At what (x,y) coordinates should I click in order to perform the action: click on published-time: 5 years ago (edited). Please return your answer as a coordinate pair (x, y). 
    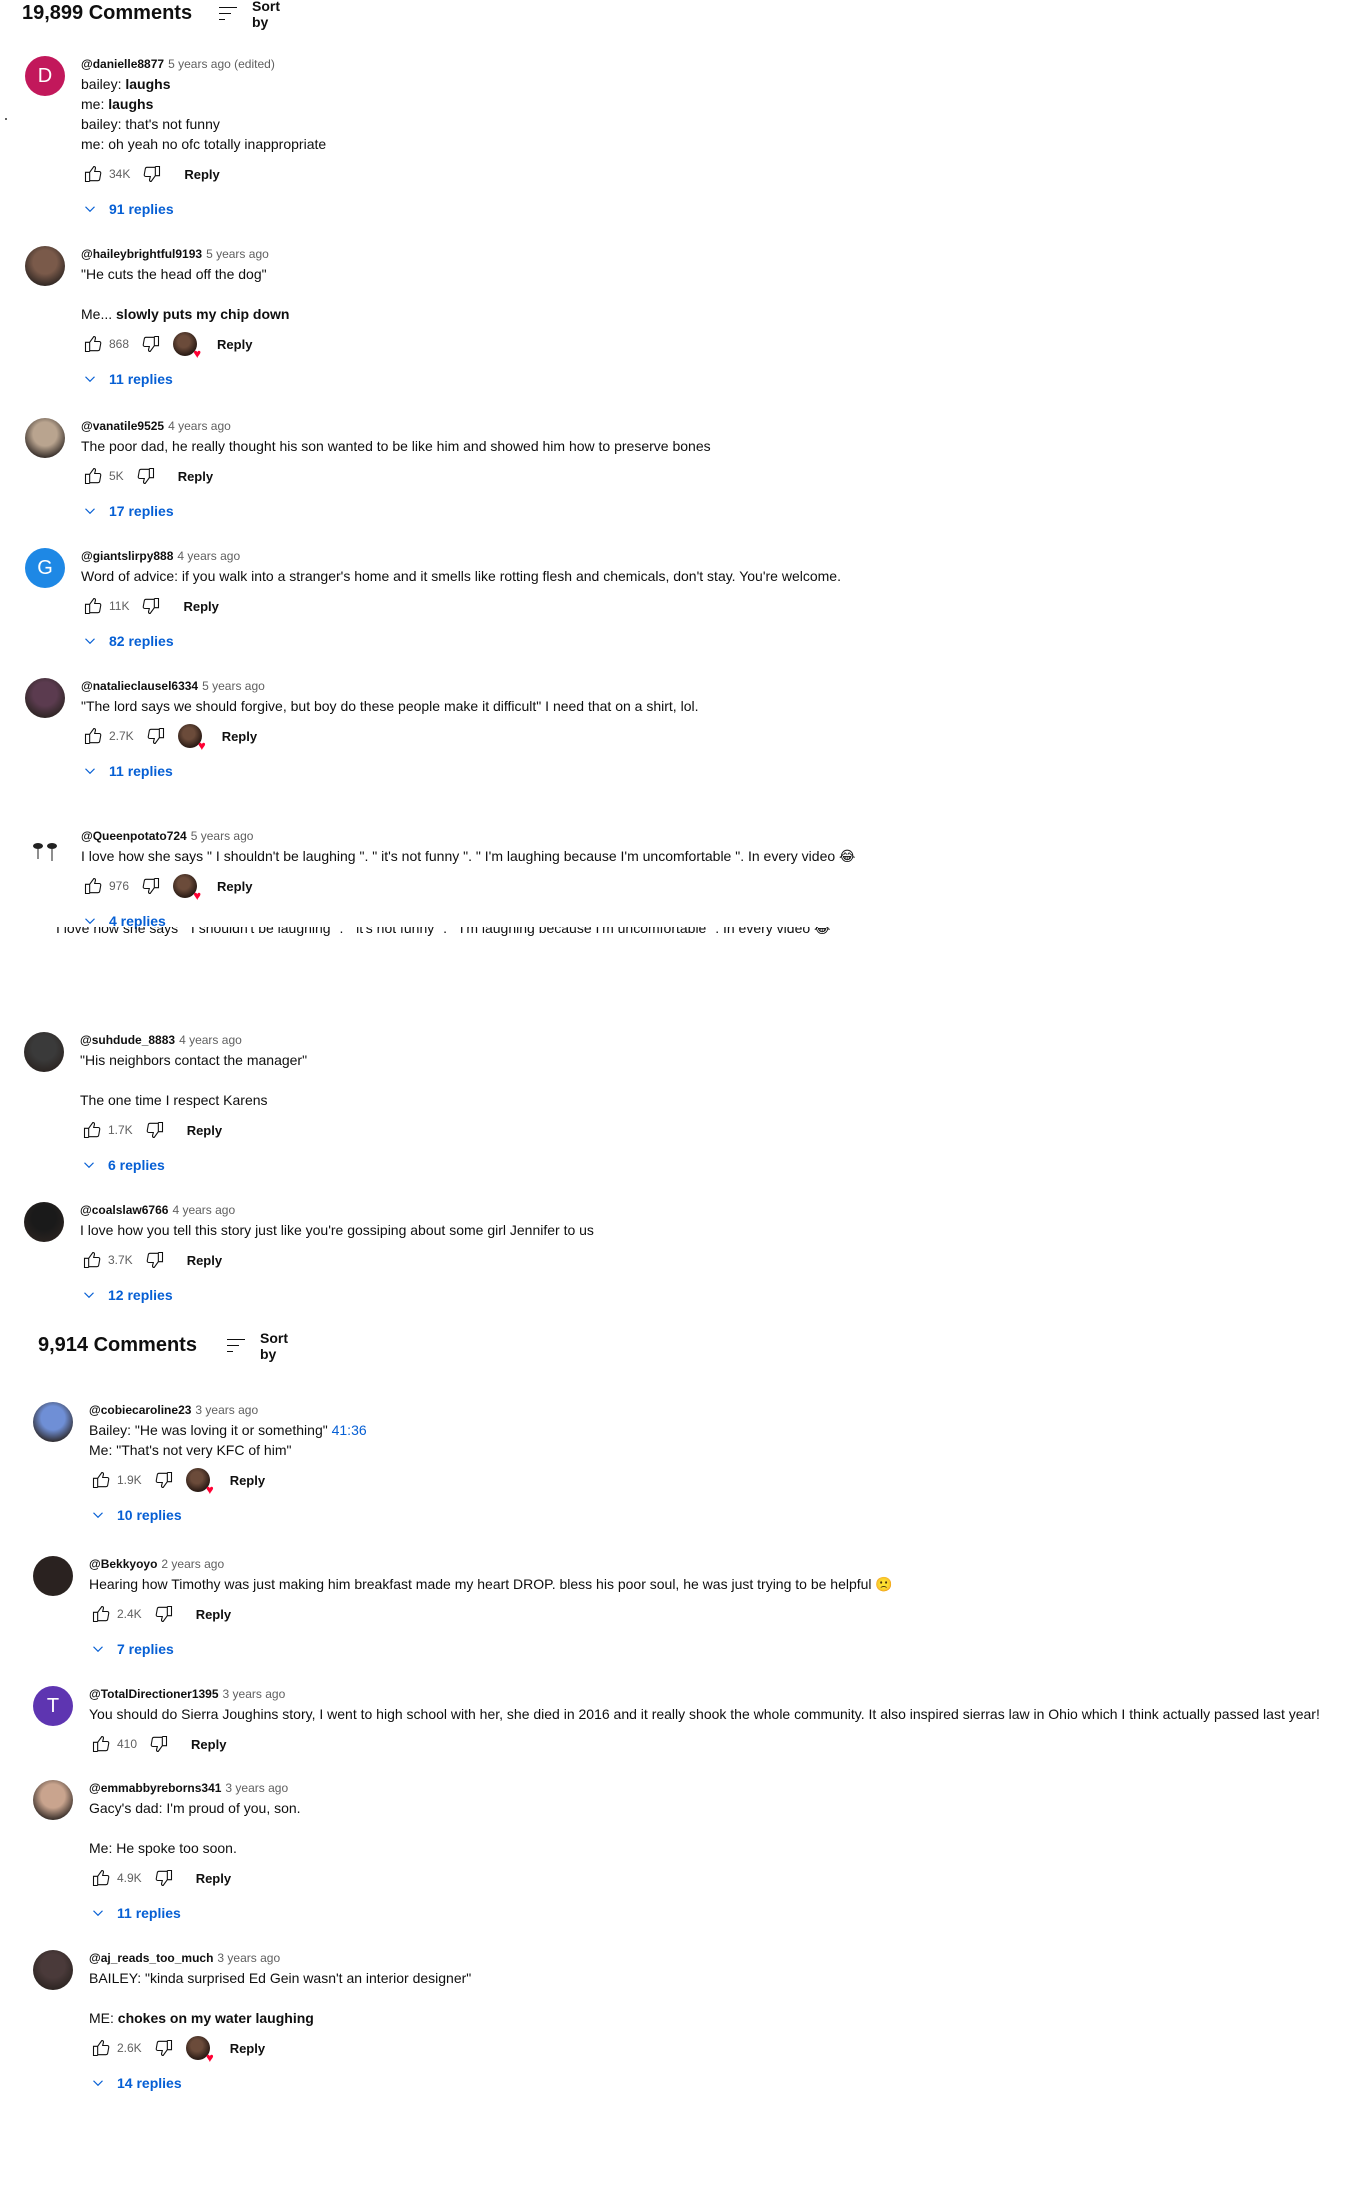
    Looking at the image, I should click on (221, 64).